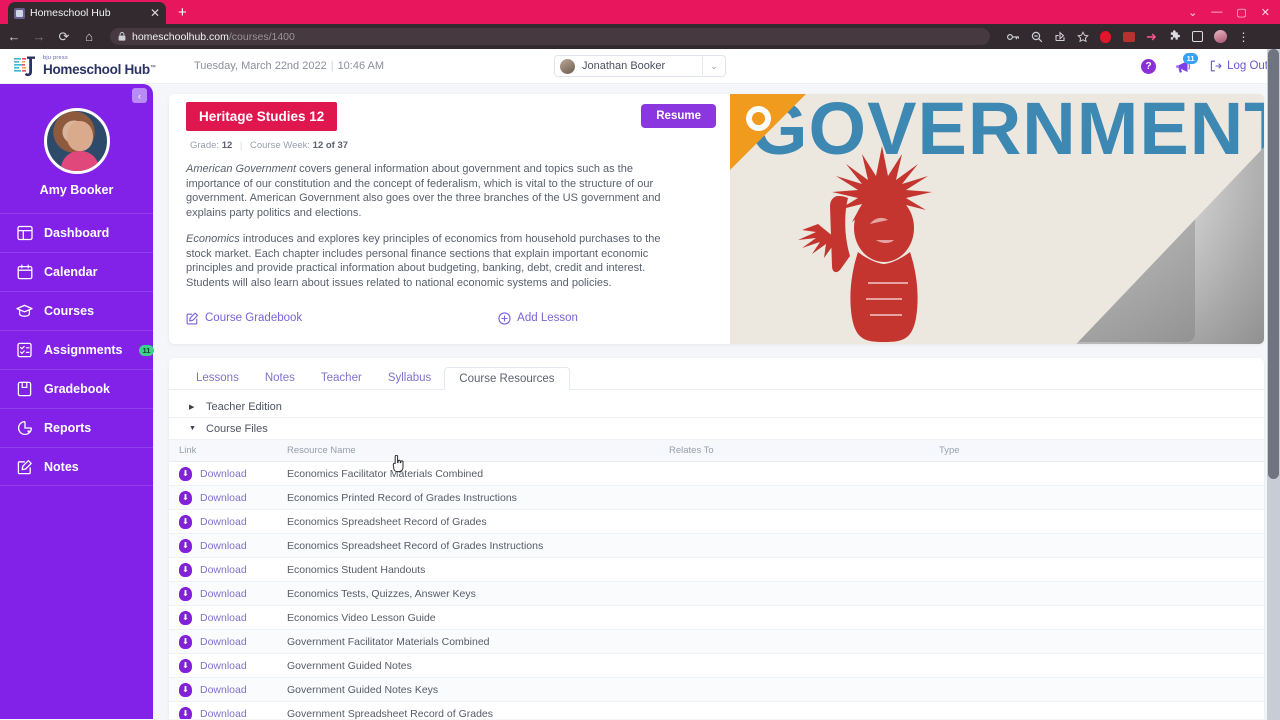 This screenshot has height=720, width=1280. I want to click on column-header-link: Link, so click(228, 451).